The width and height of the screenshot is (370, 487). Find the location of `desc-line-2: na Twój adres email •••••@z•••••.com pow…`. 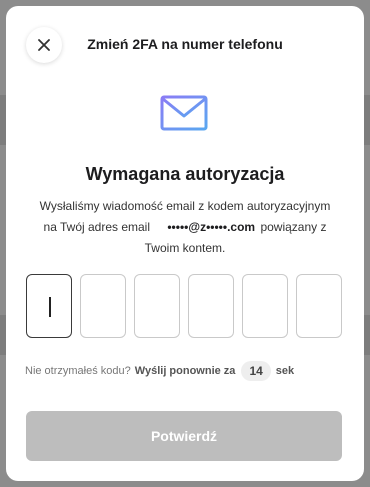

desc-line-2: na Twój adres email •••••@z•••••.com pow… is located at coordinates (185, 227).